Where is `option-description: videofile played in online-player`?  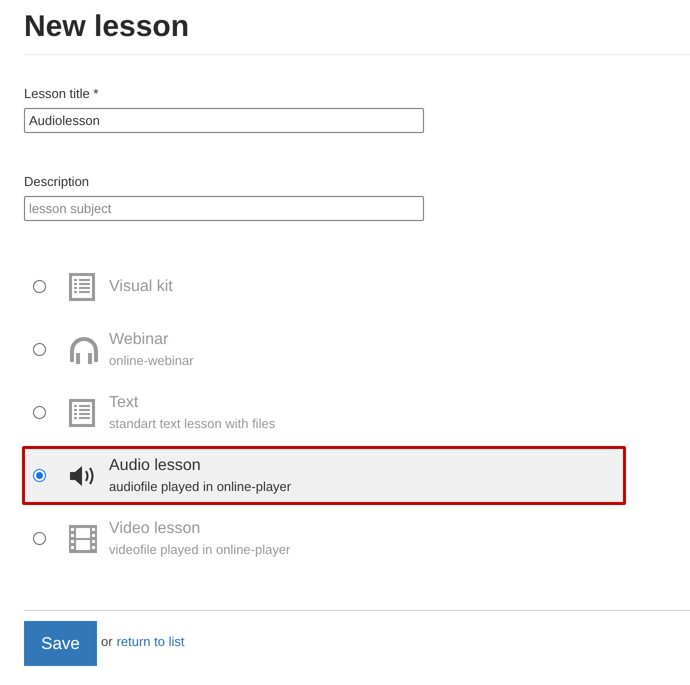
option-description: videofile played in online-player is located at coordinates (199, 550).